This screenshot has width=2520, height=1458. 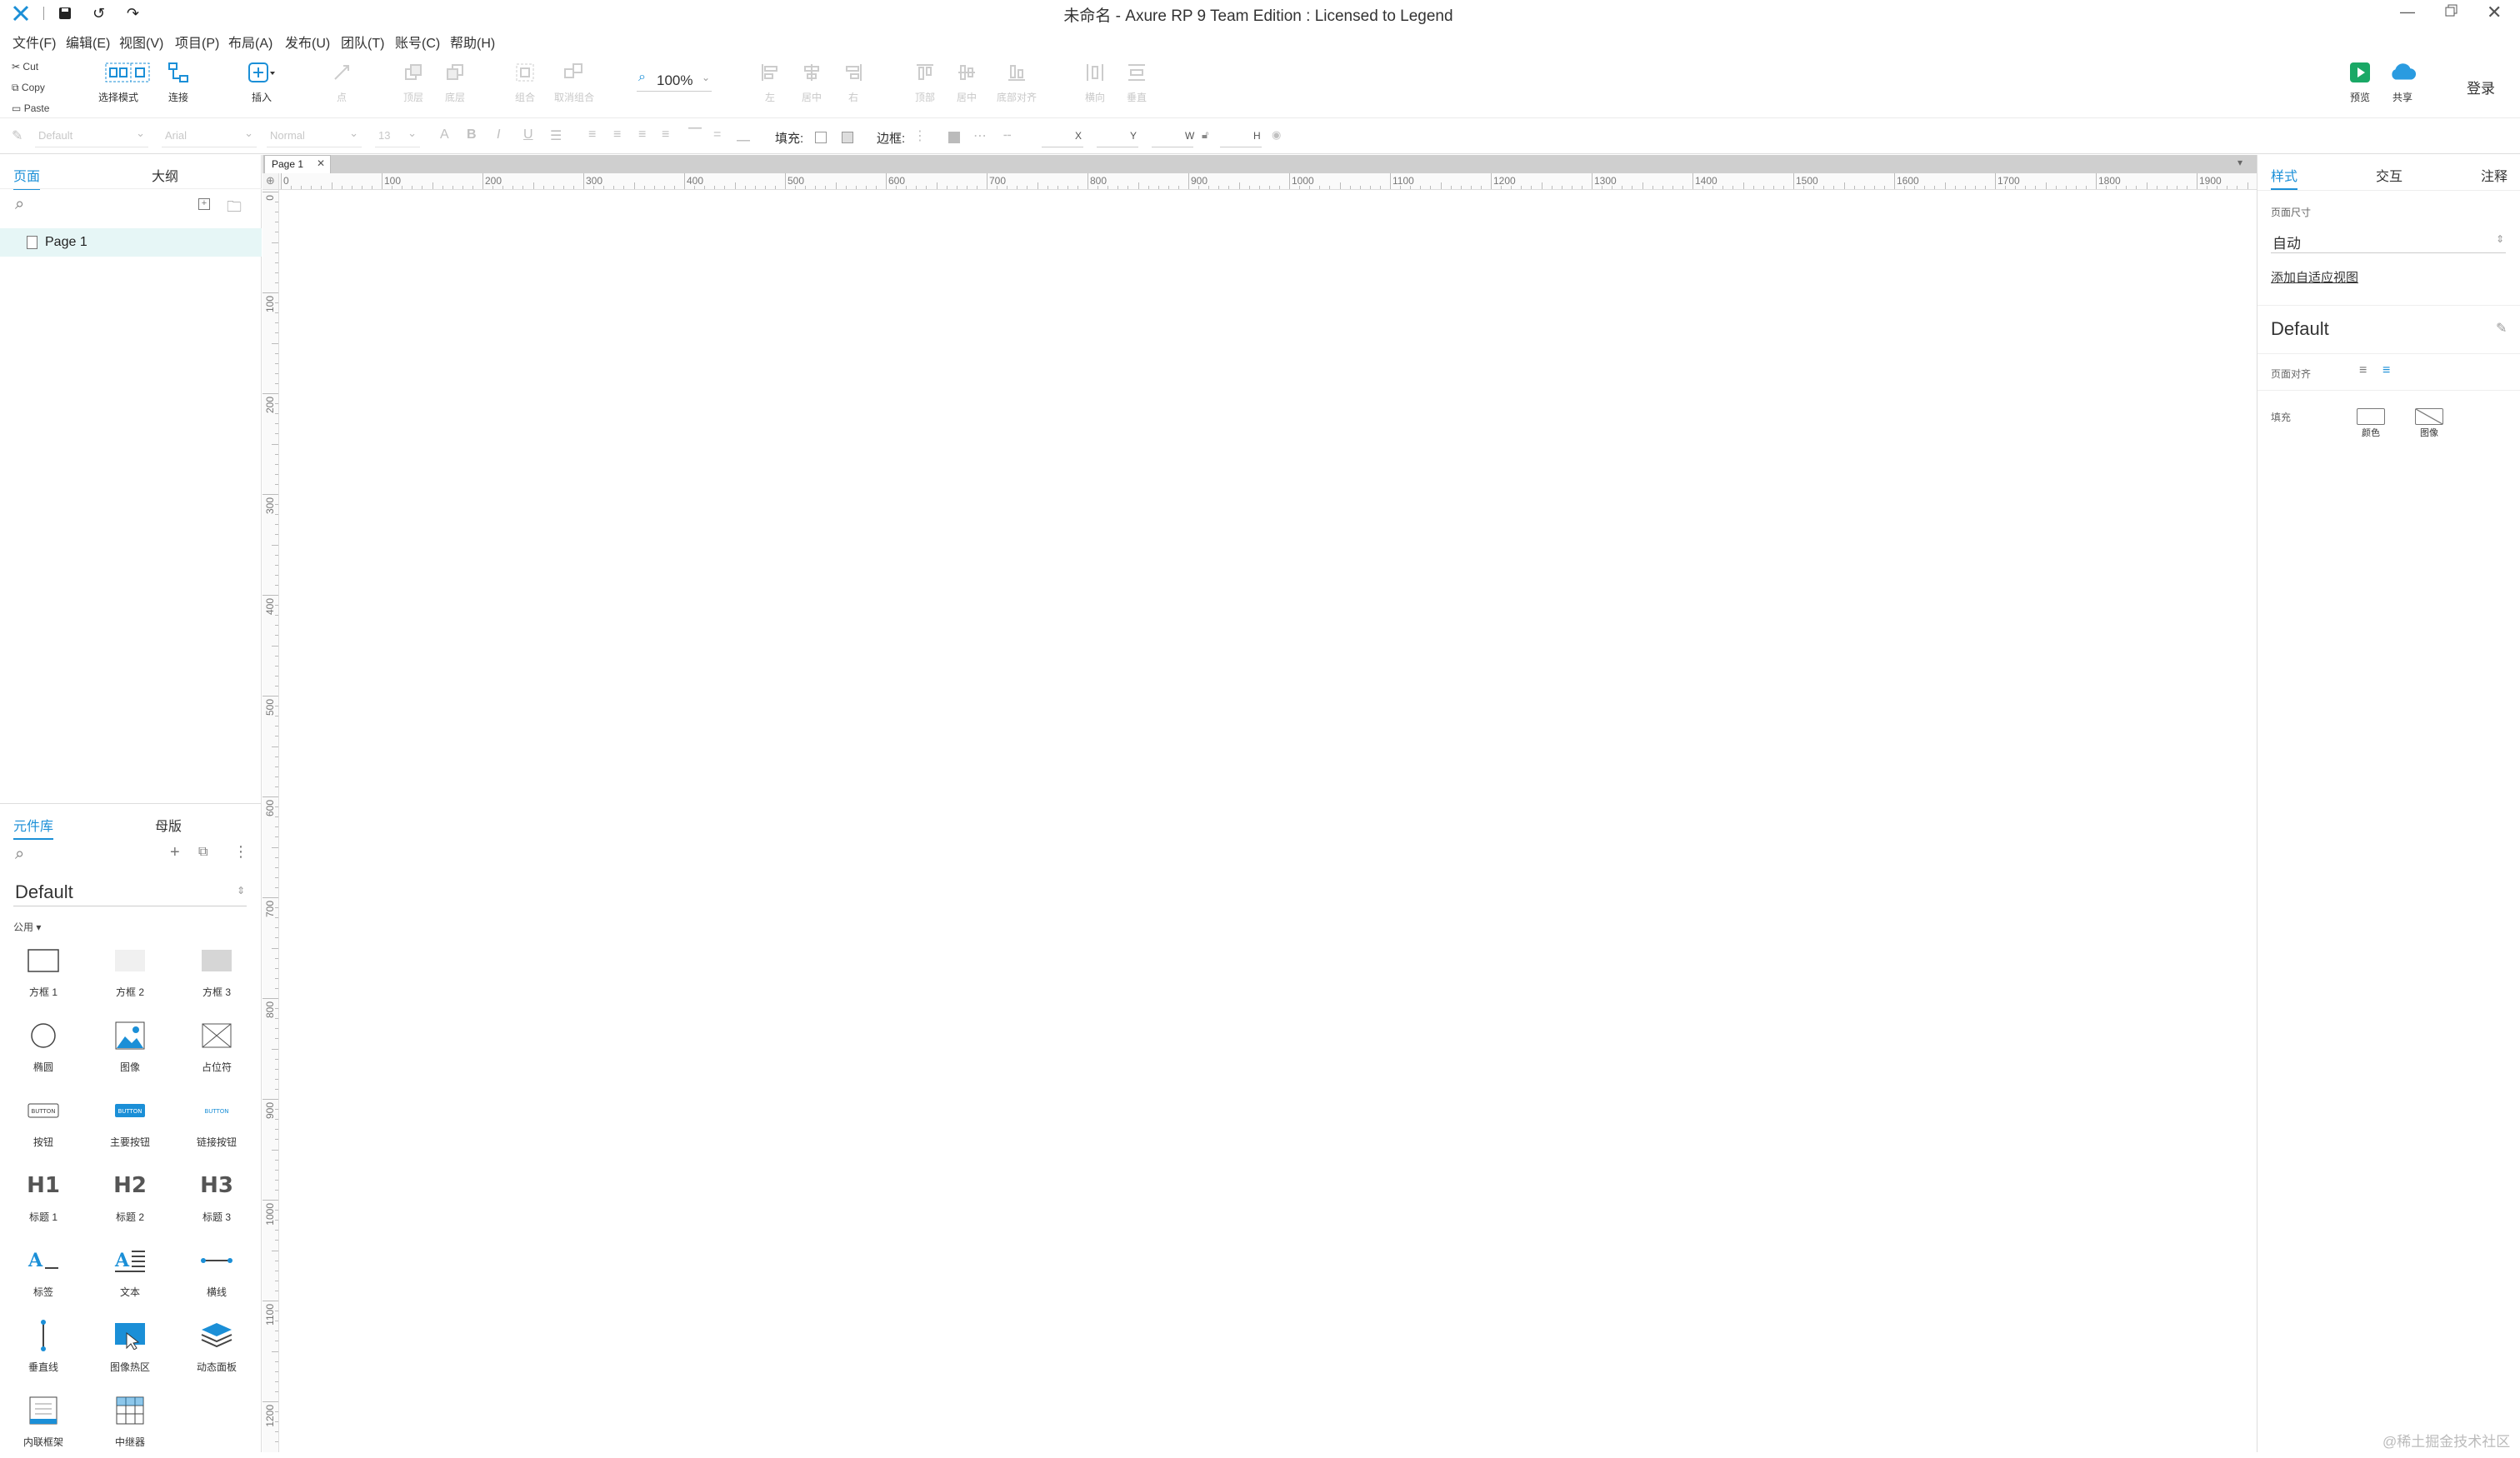 What do you see at coordinates (770, 87) in the screenshot?
I see `align-left-button: 左` at bounding box center [770, 87].